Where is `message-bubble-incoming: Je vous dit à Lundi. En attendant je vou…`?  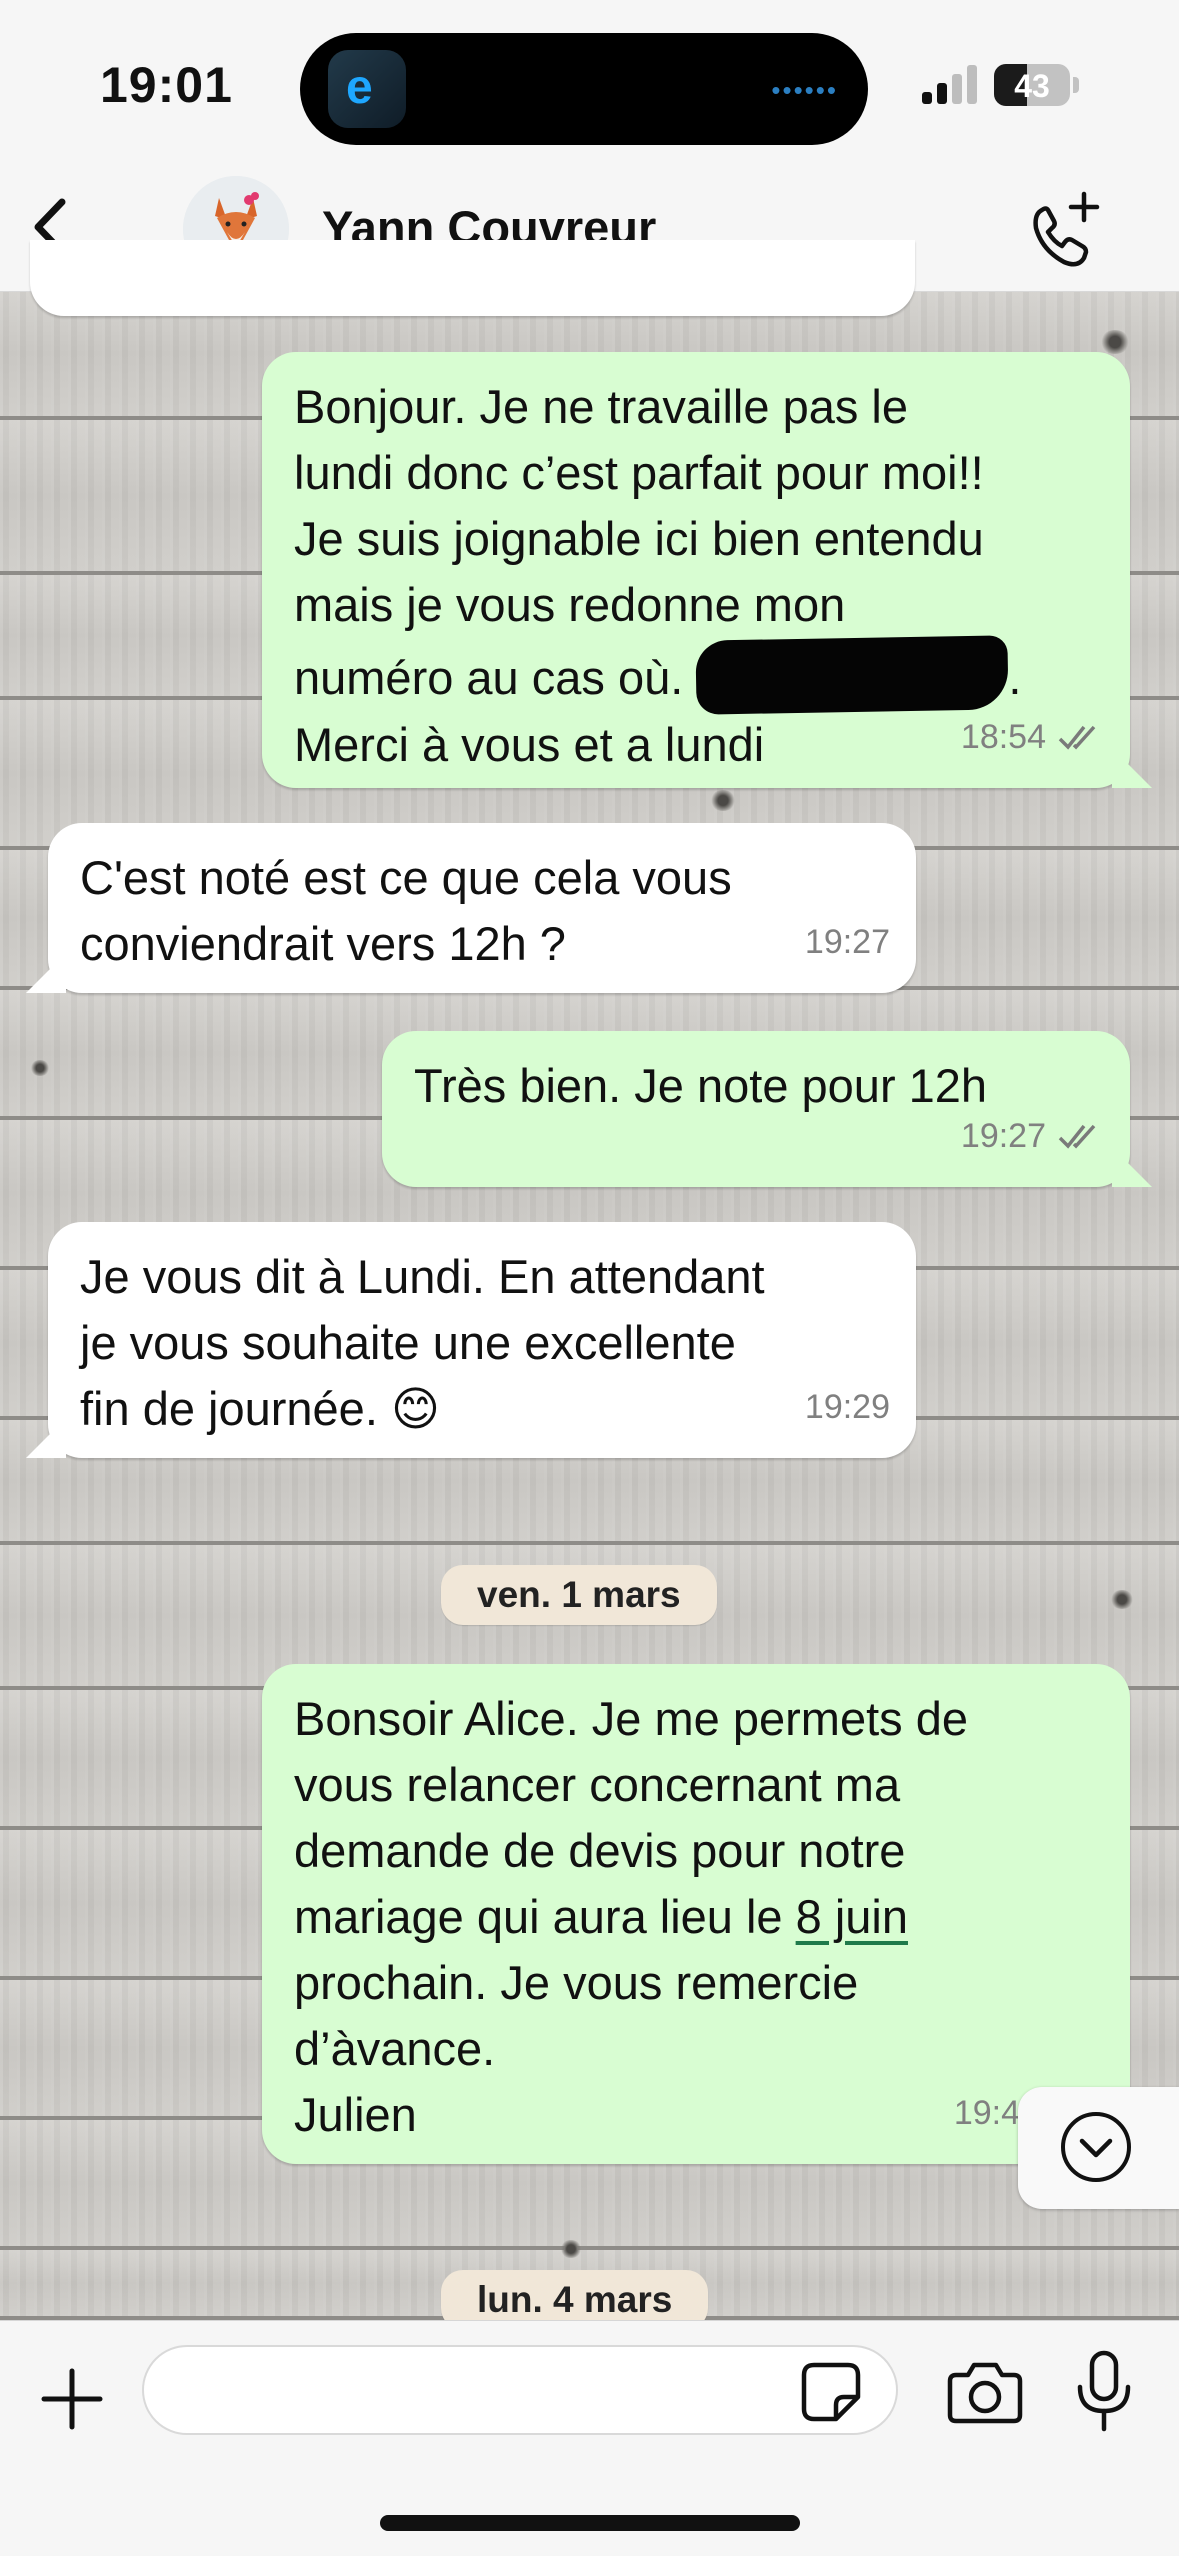 message-bubble-incoming: Je vous dit à Lundi. En attendant je vou… is located at coordinates (471, 1340).